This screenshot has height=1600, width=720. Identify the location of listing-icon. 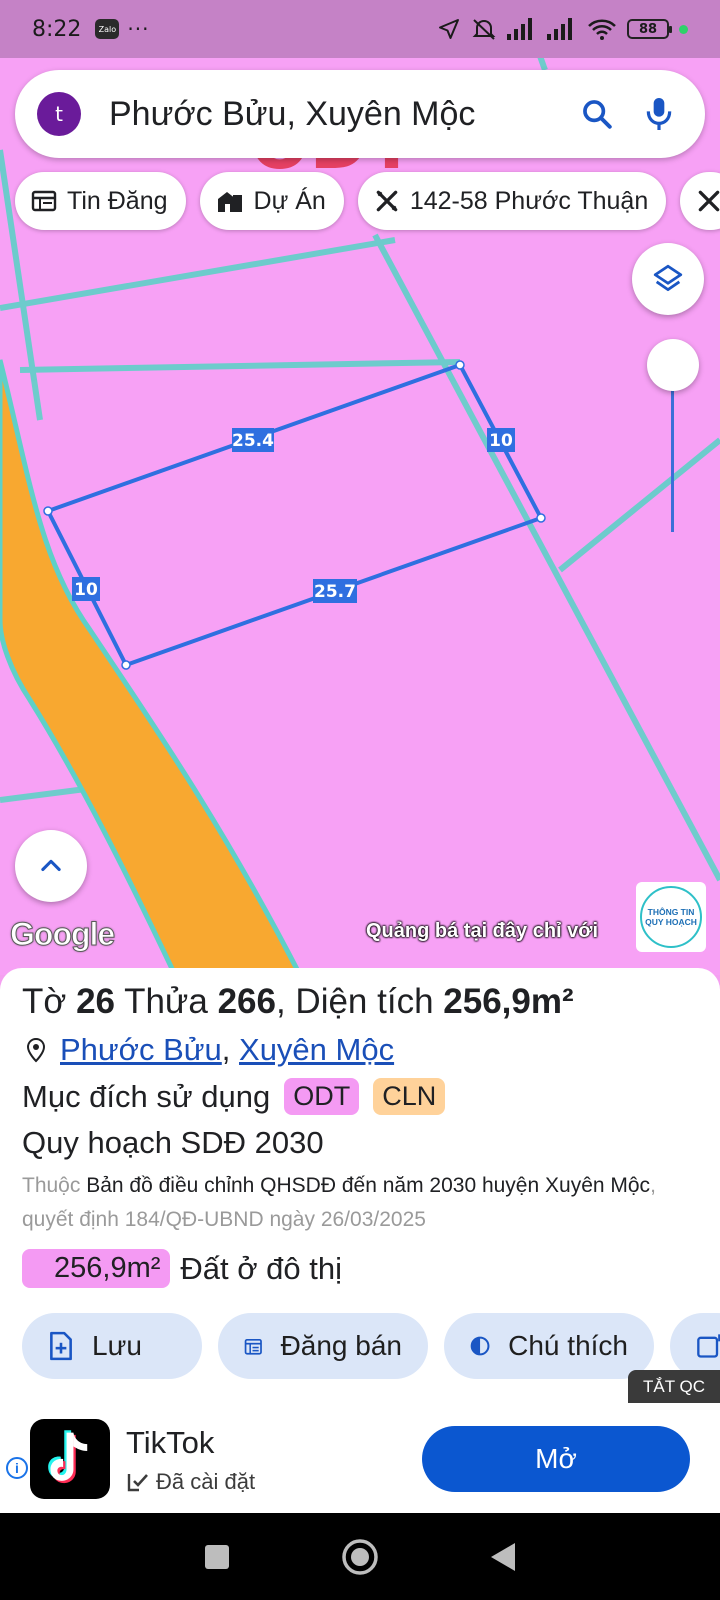
(44, 201).